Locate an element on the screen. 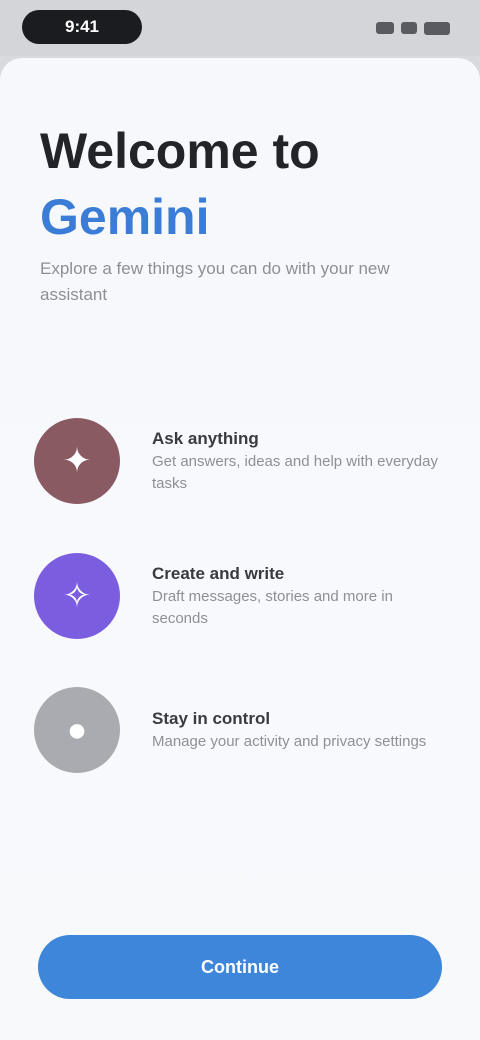 Image resolution: width=480 pixels, height=1040 pixels. feature-title: Ask anything is located at coordinates (205, 438).